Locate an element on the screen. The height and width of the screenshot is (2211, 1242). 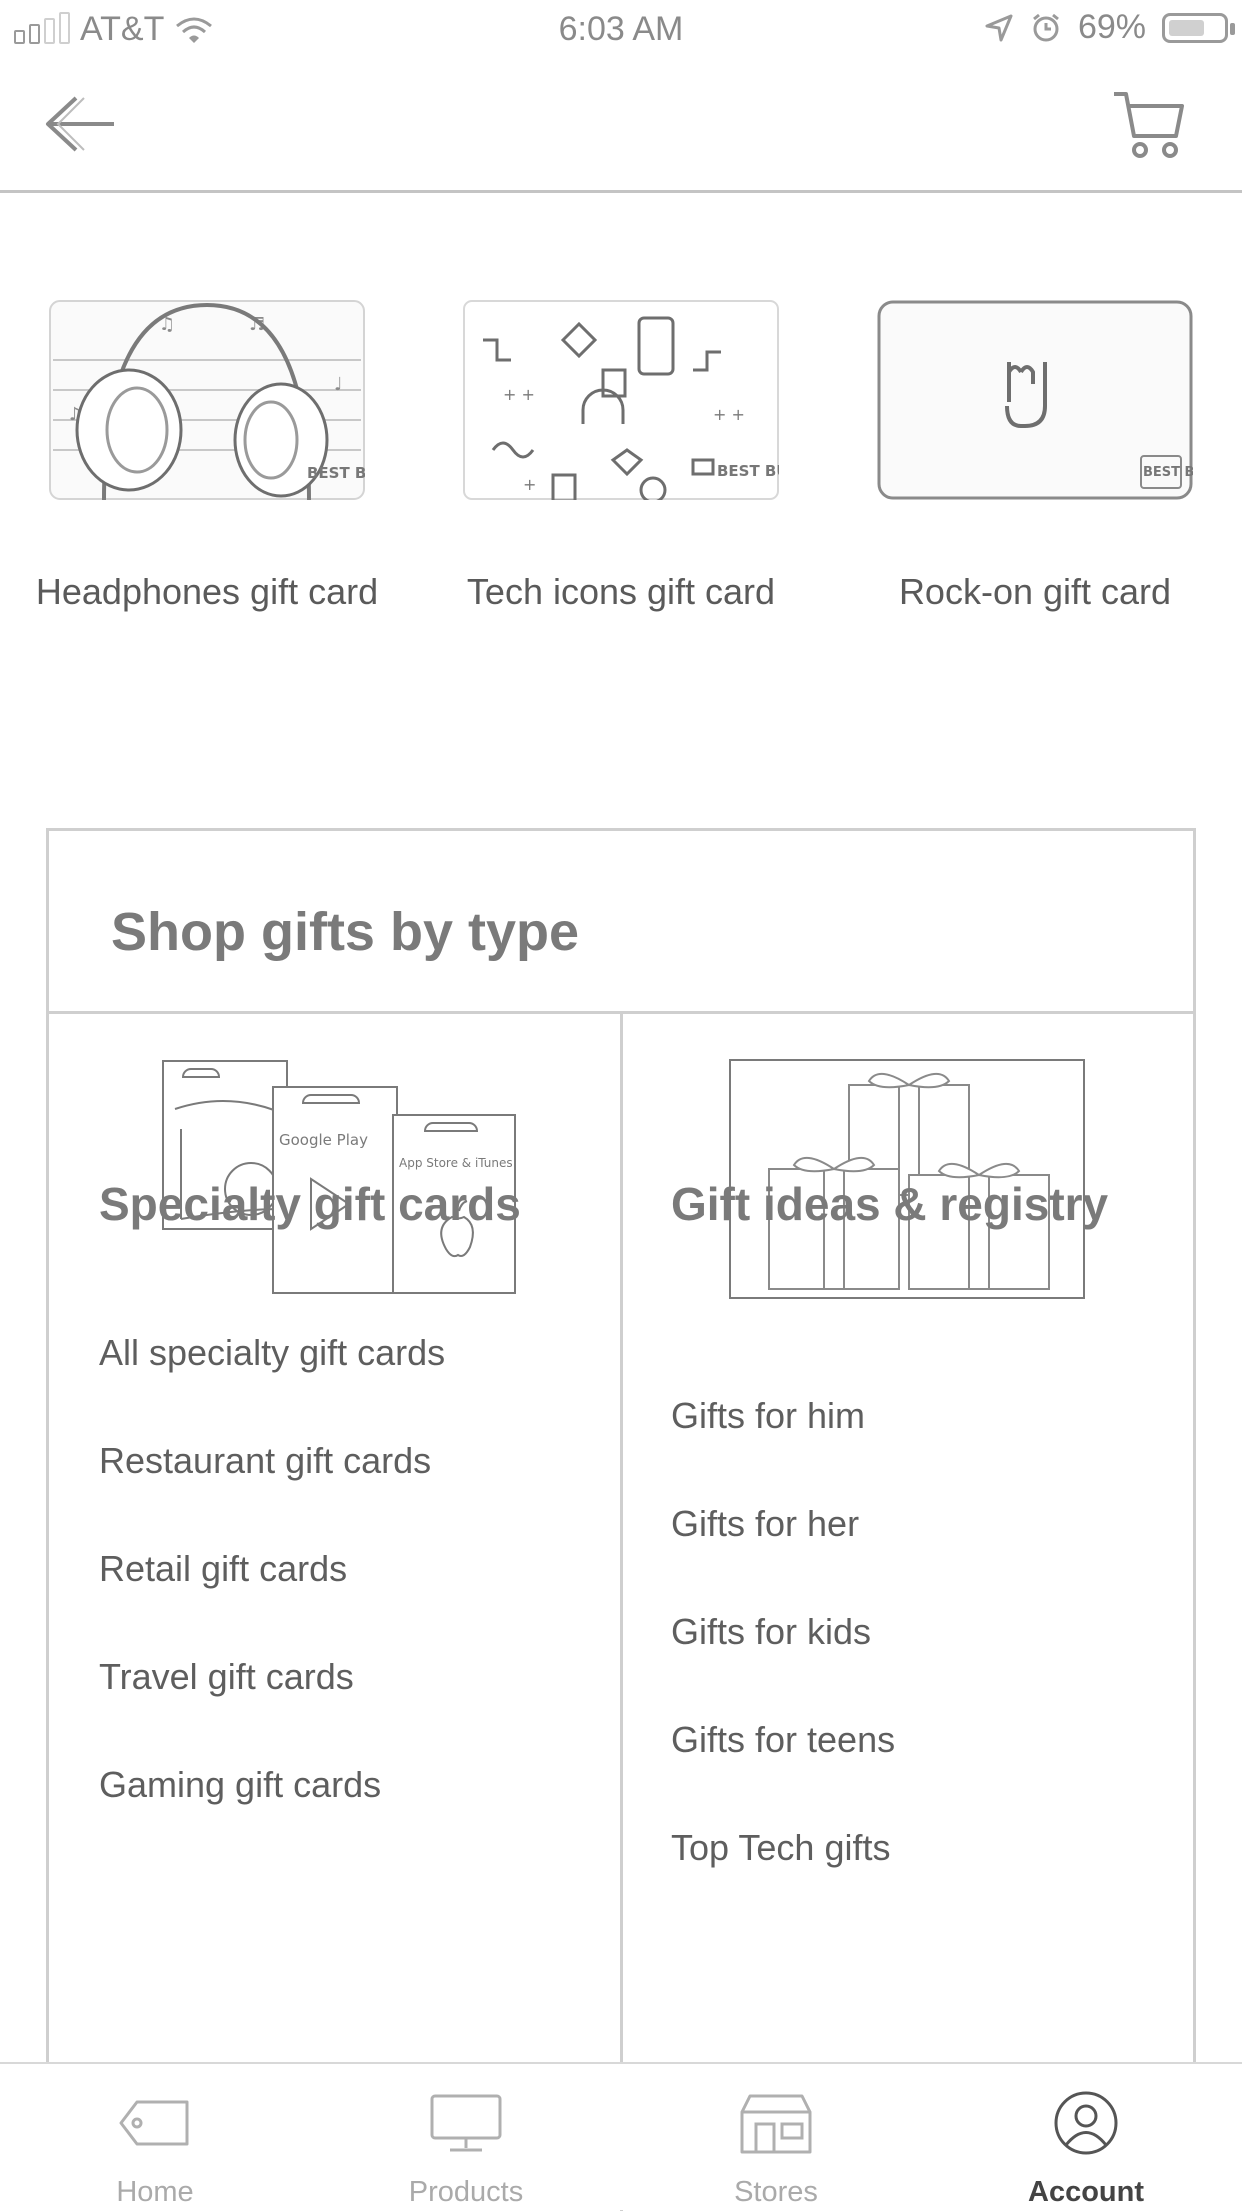
tab-account: Account is located at coordinates (1086, 2137).